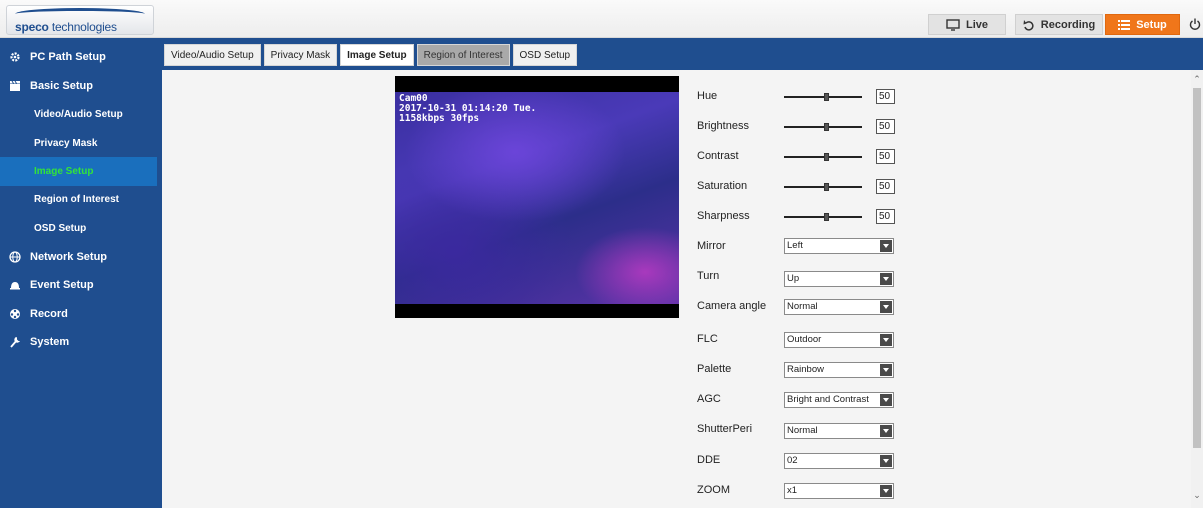 This screenshot has height=508, width=1203. I want to click on sharpness-label: Sharpness, so click(723, 216).